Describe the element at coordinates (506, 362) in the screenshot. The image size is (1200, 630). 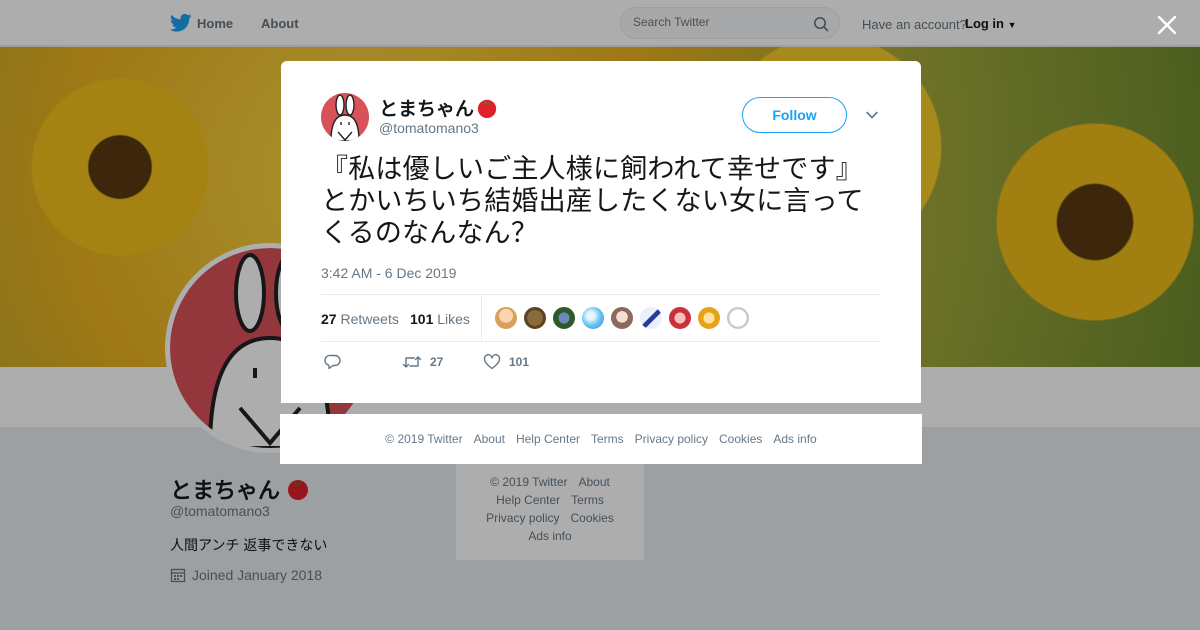
I see `like-button: 101` at that location.